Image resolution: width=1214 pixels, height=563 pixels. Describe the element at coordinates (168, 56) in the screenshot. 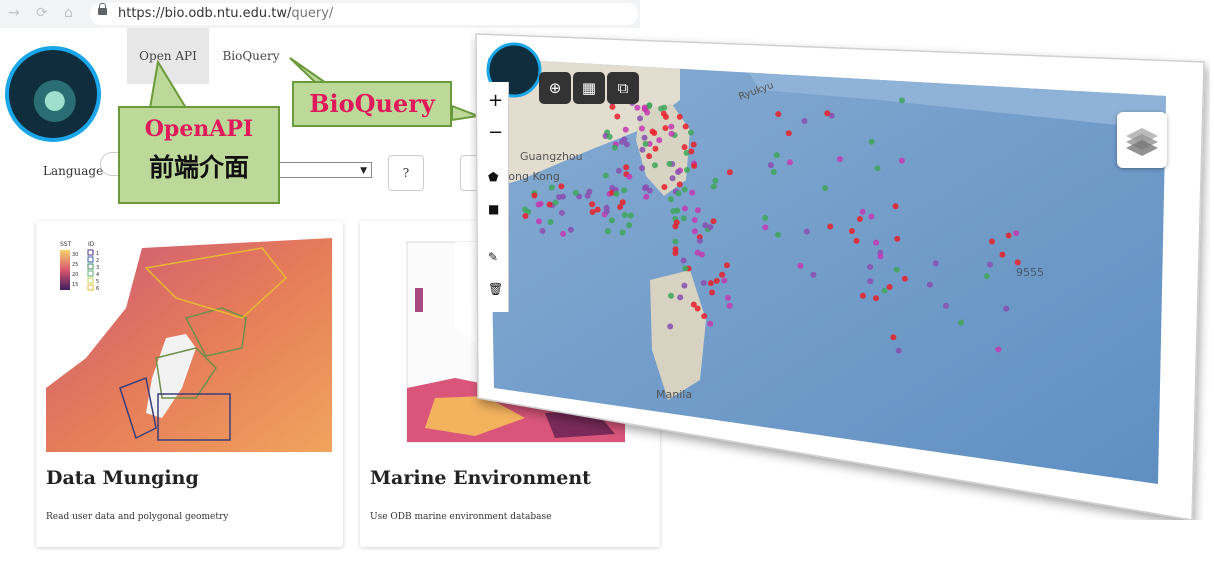

I see `tab-open-api: Open API` at that location.